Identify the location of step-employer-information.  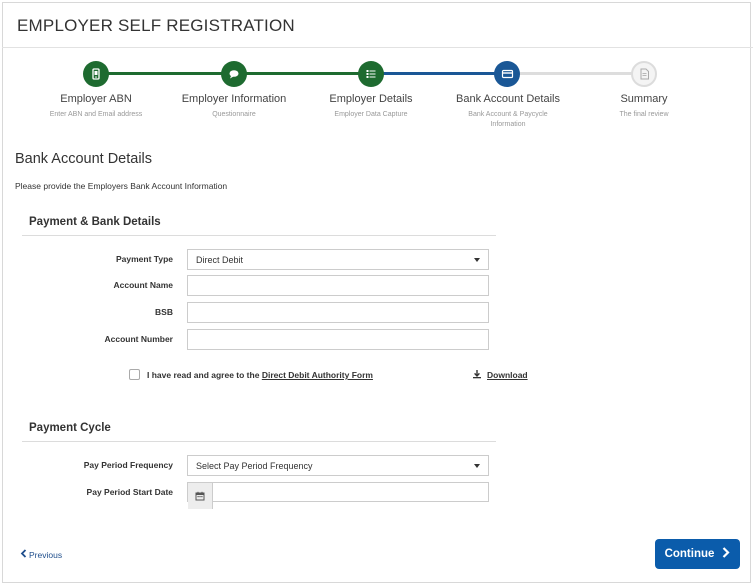
(234, 74).